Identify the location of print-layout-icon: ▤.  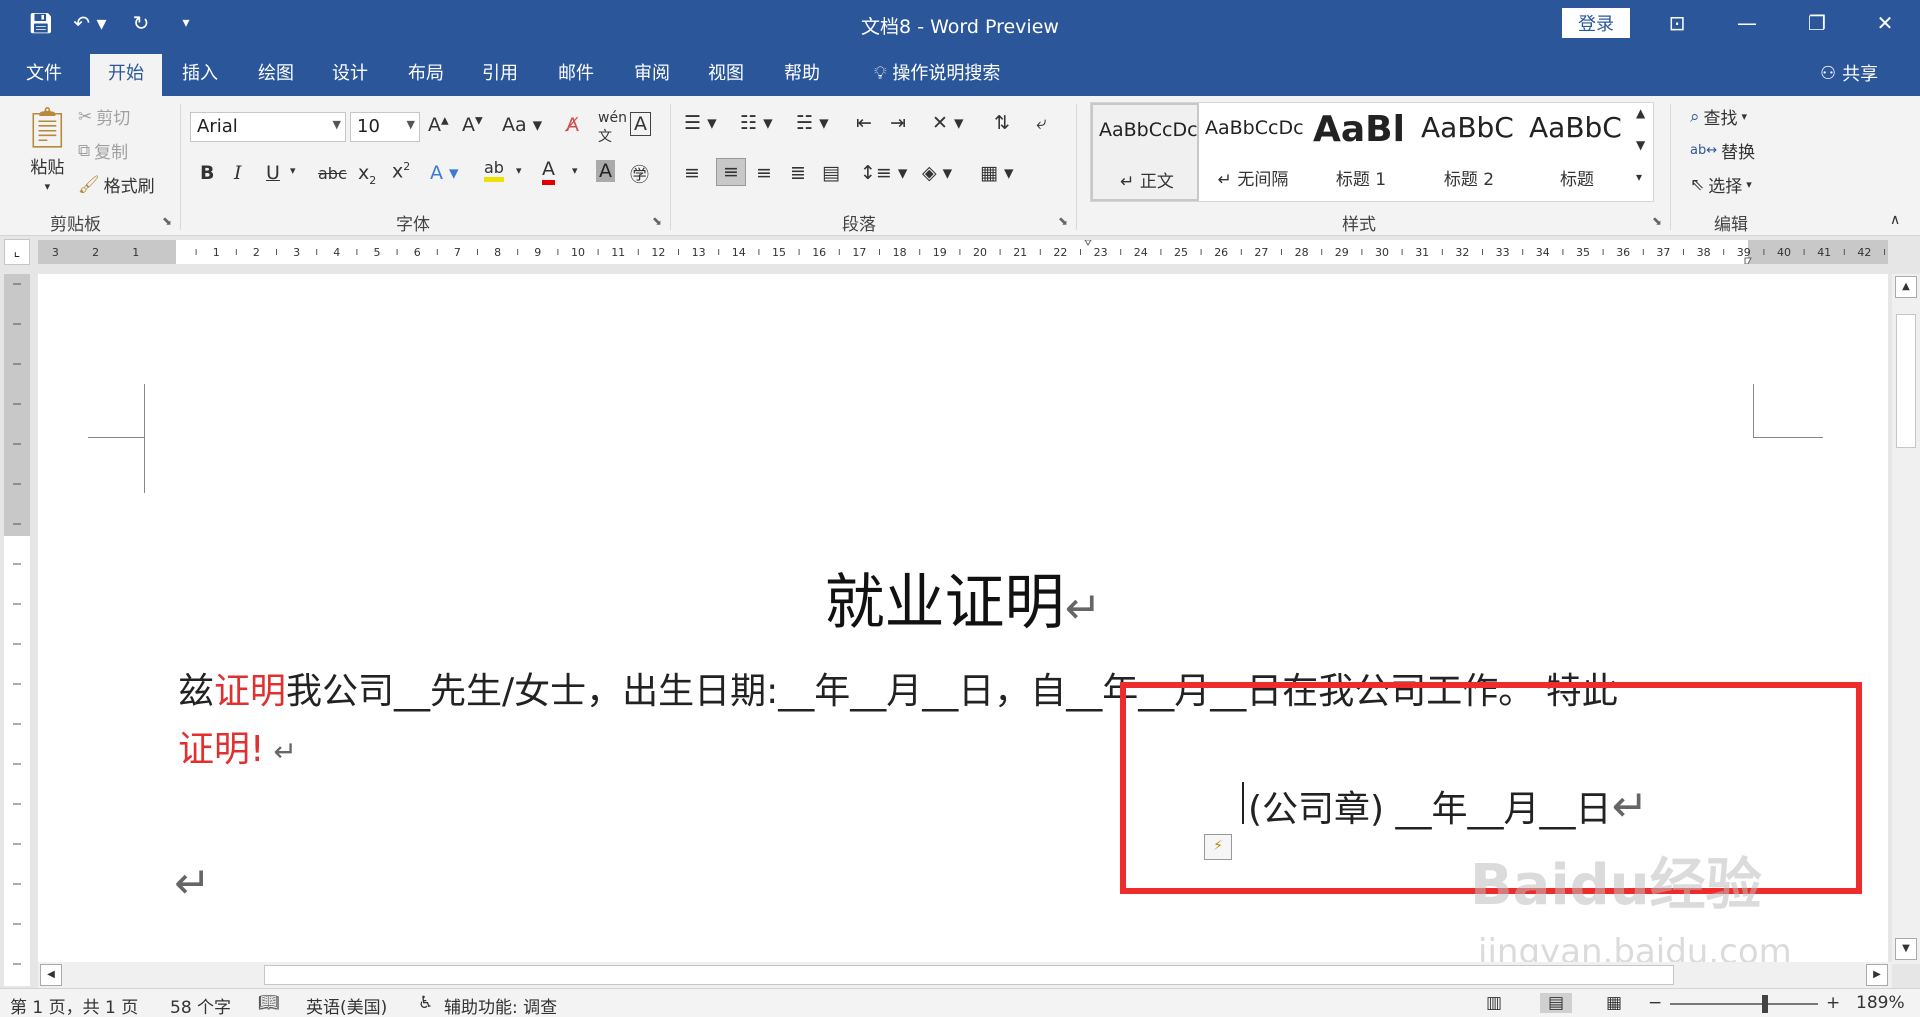
(1556, 1003).